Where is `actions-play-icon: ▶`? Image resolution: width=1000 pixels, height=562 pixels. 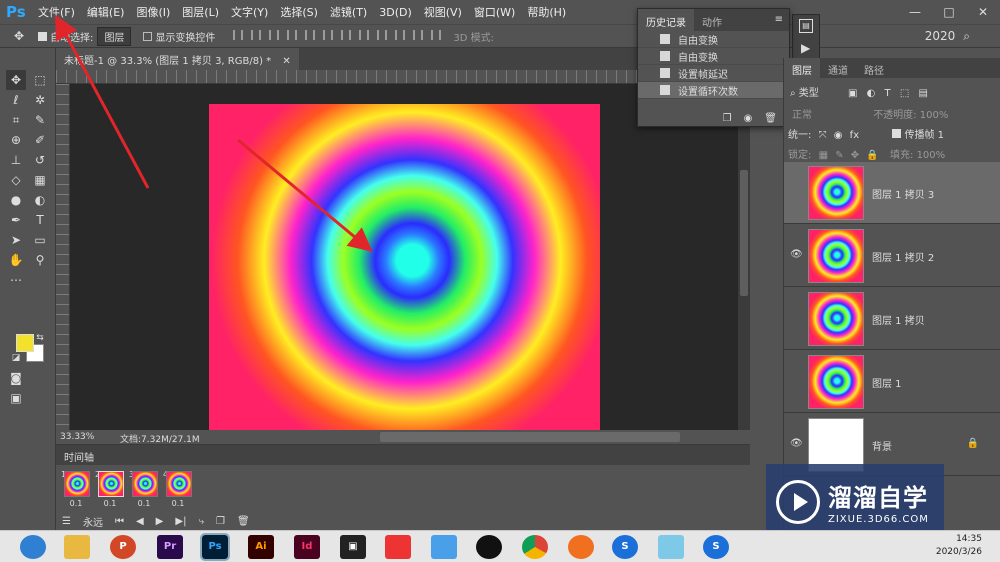 actions-play-icon: ▶ is located at coordinates (805, 48).